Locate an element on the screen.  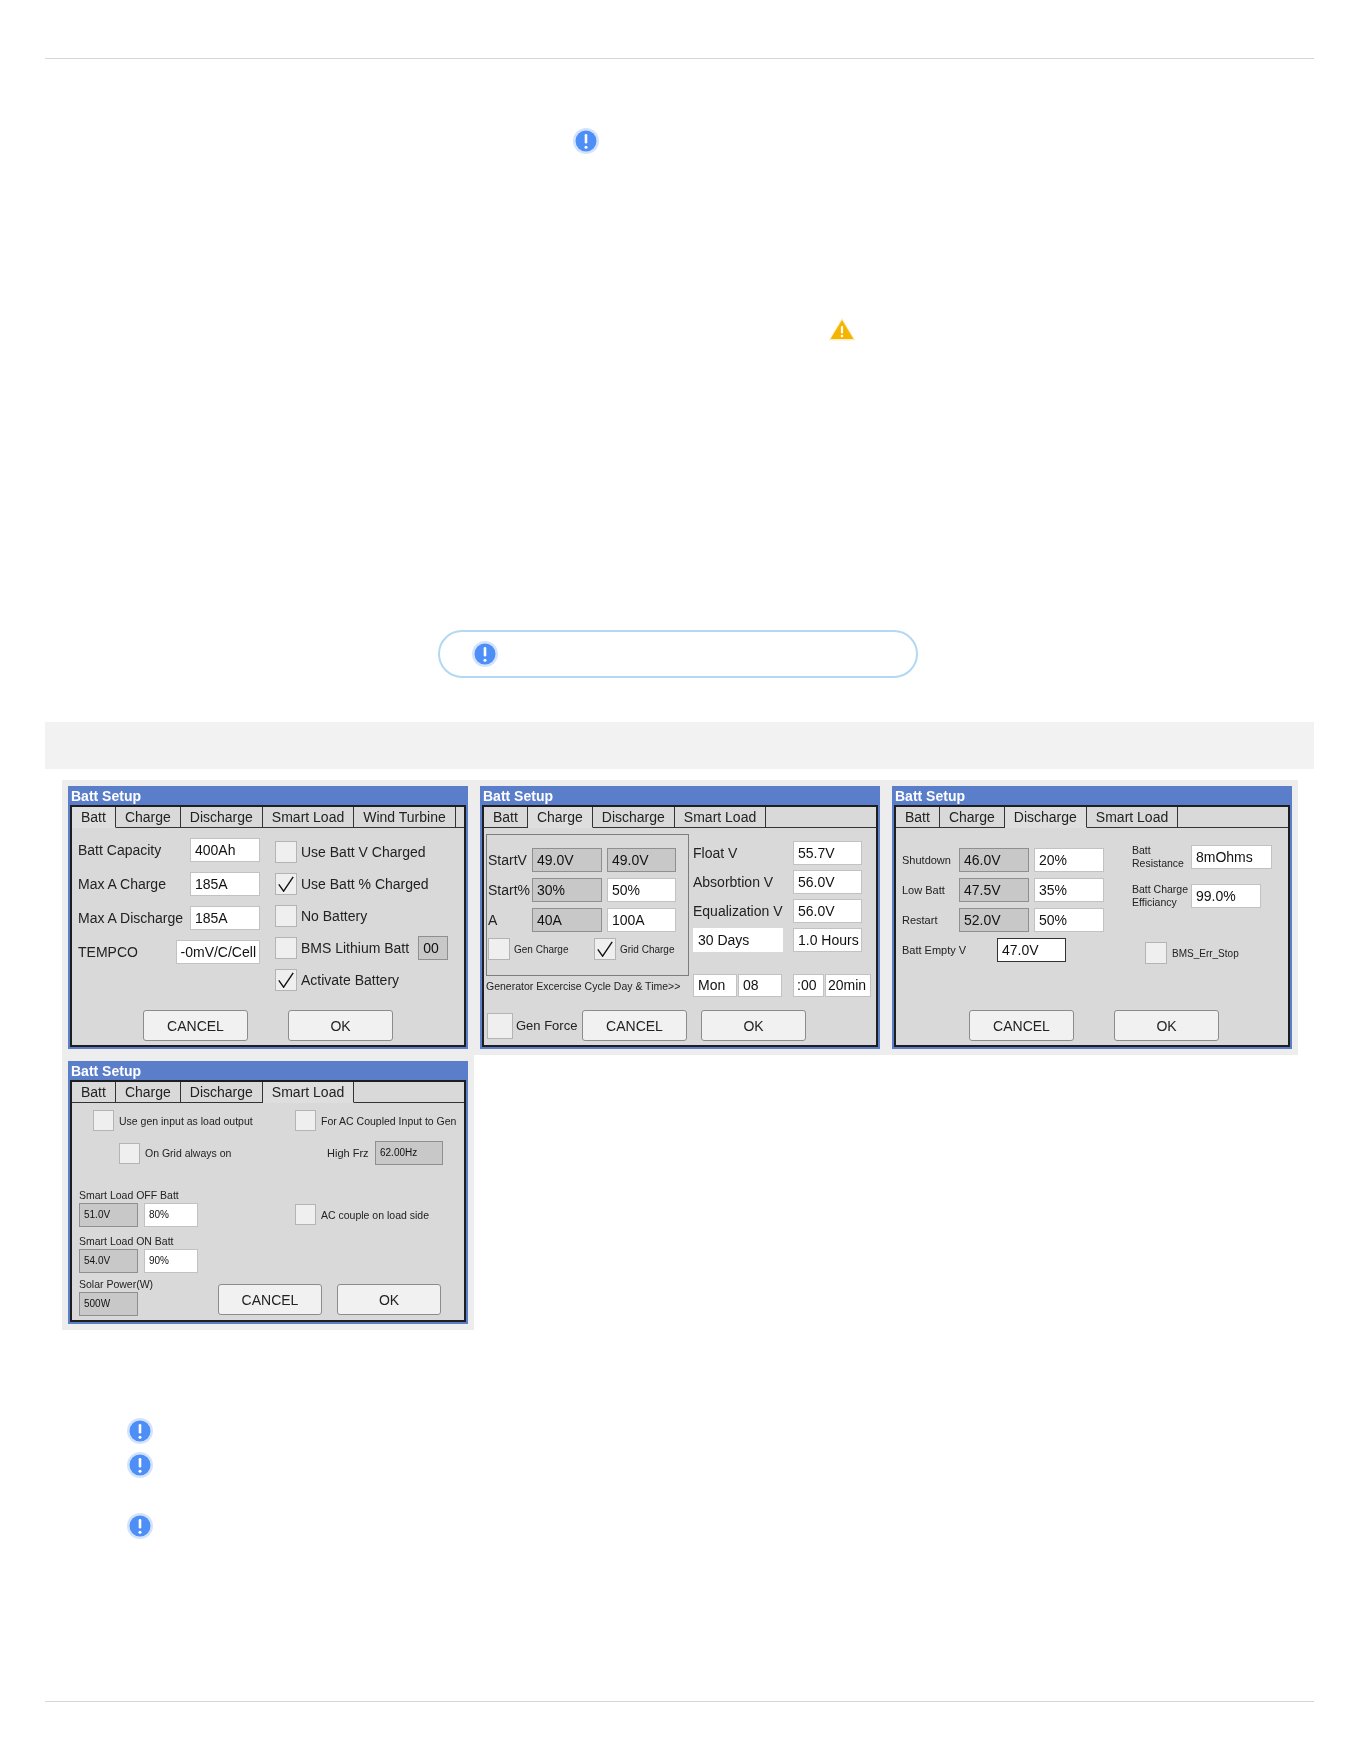
text-field: -0mV/C/Cell is located at coordinates (217, 952).